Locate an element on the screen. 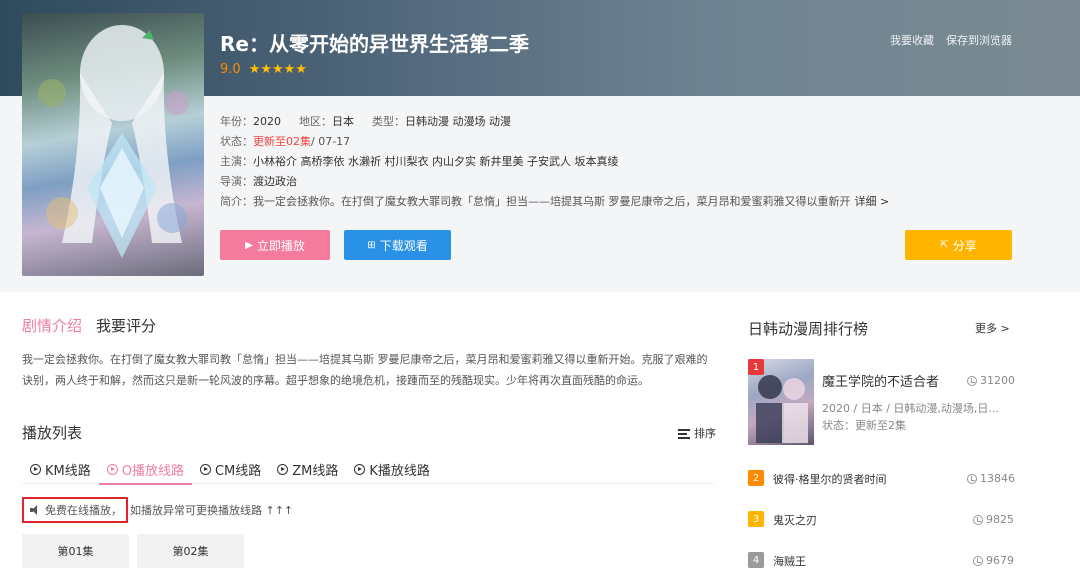  rank-badge-2: 2 is located at coordinates (756, 478).